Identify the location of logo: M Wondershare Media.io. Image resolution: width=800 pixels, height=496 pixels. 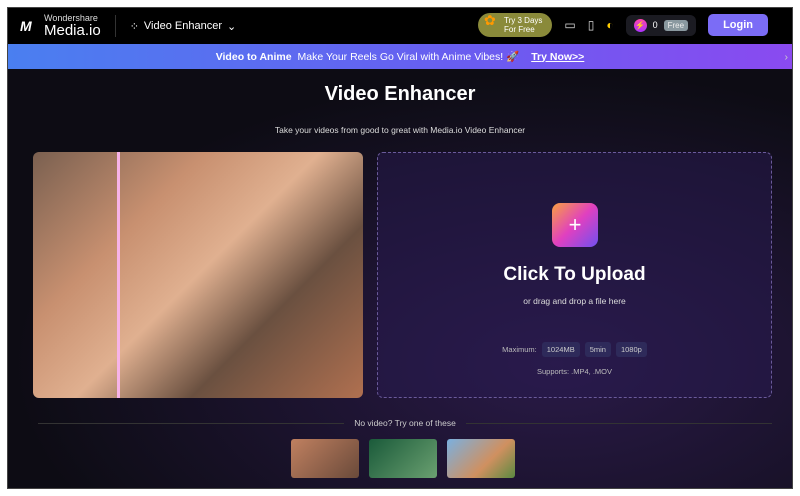
(60, 26).